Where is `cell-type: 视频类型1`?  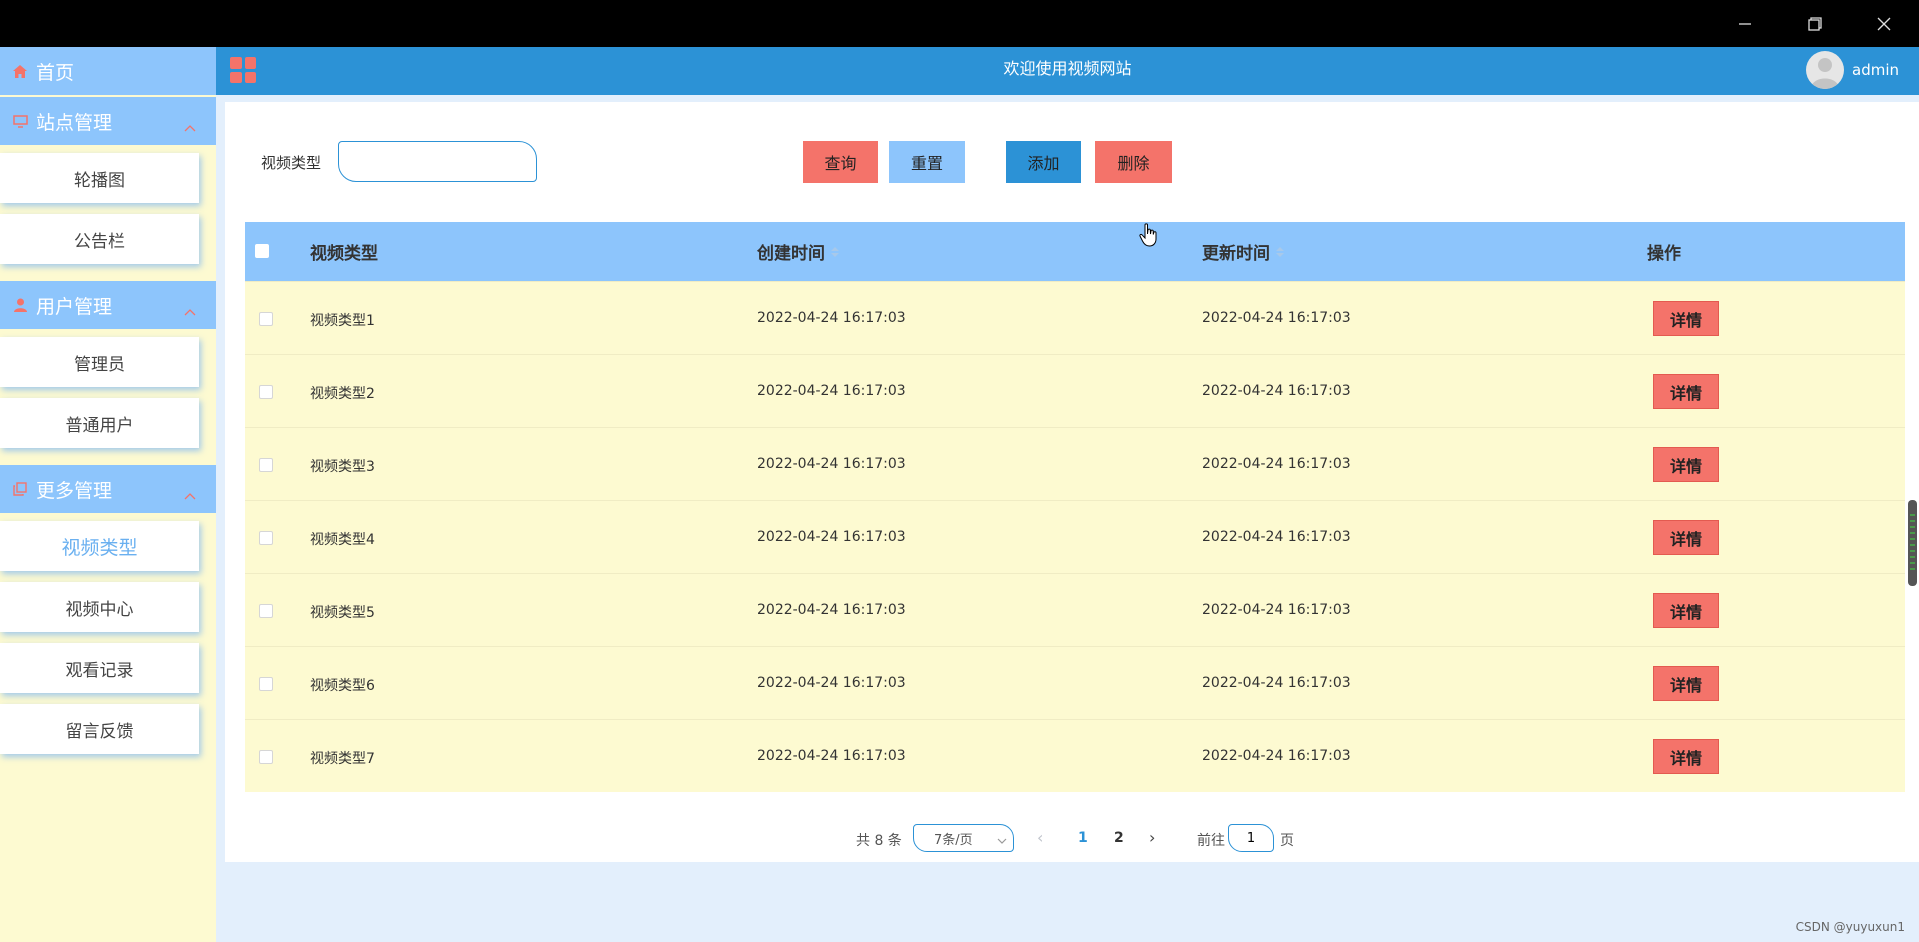 cell-type: 视频类型1 is located at coordinates (342, 321).